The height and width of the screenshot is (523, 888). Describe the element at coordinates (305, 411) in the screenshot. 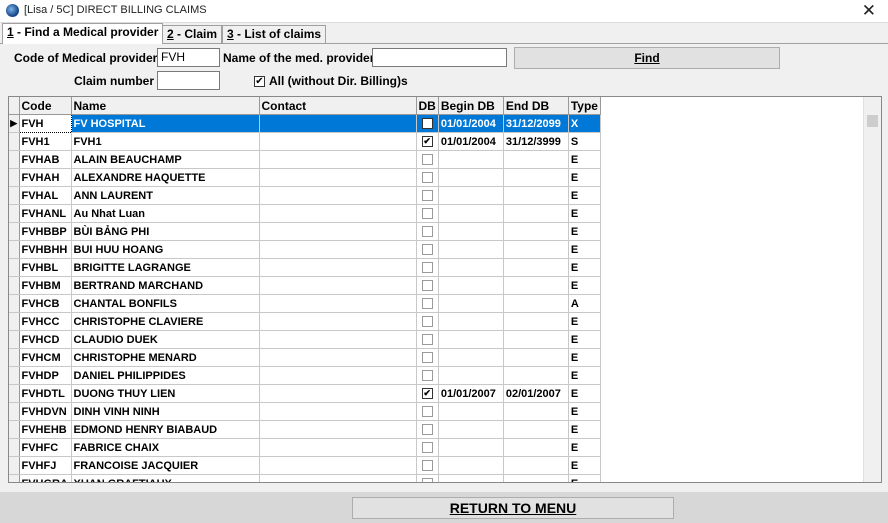

I see `table-row: FVHDVN DINH VINH NINH E` at that location.